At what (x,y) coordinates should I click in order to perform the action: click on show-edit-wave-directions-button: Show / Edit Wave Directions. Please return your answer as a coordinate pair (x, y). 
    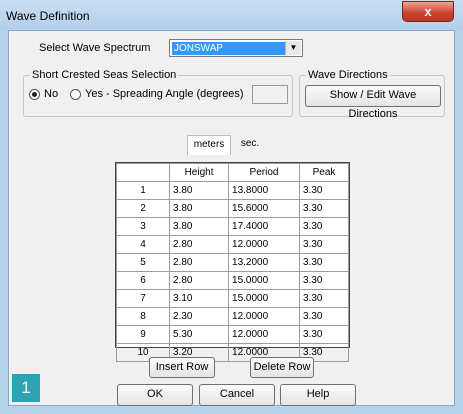
    Looking at the image, I should click on (373, 102).